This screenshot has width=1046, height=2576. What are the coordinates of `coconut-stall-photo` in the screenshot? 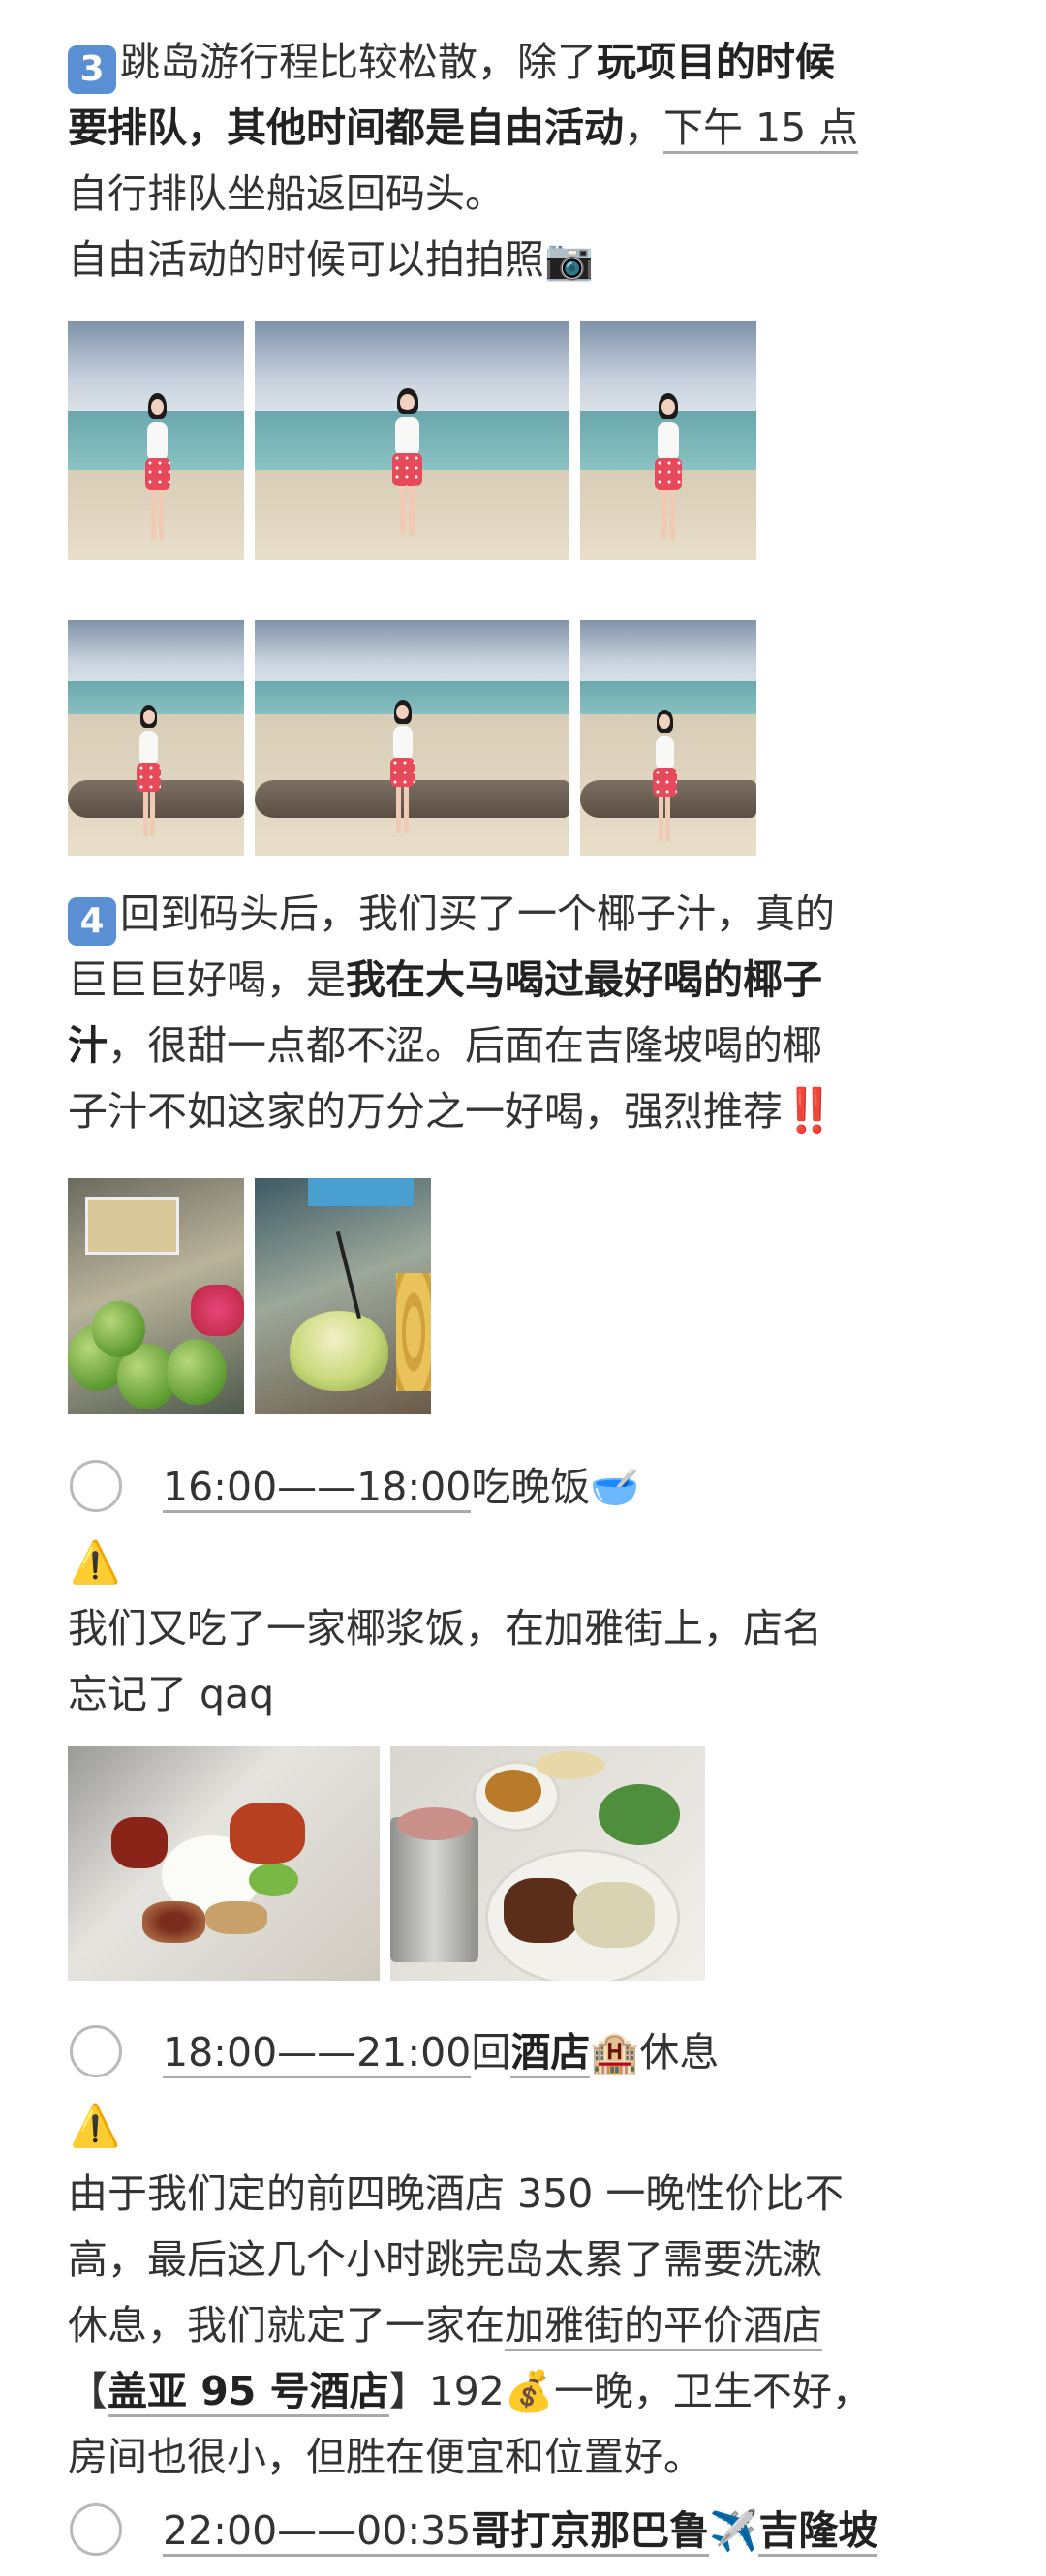 It's located at (156, 1296).